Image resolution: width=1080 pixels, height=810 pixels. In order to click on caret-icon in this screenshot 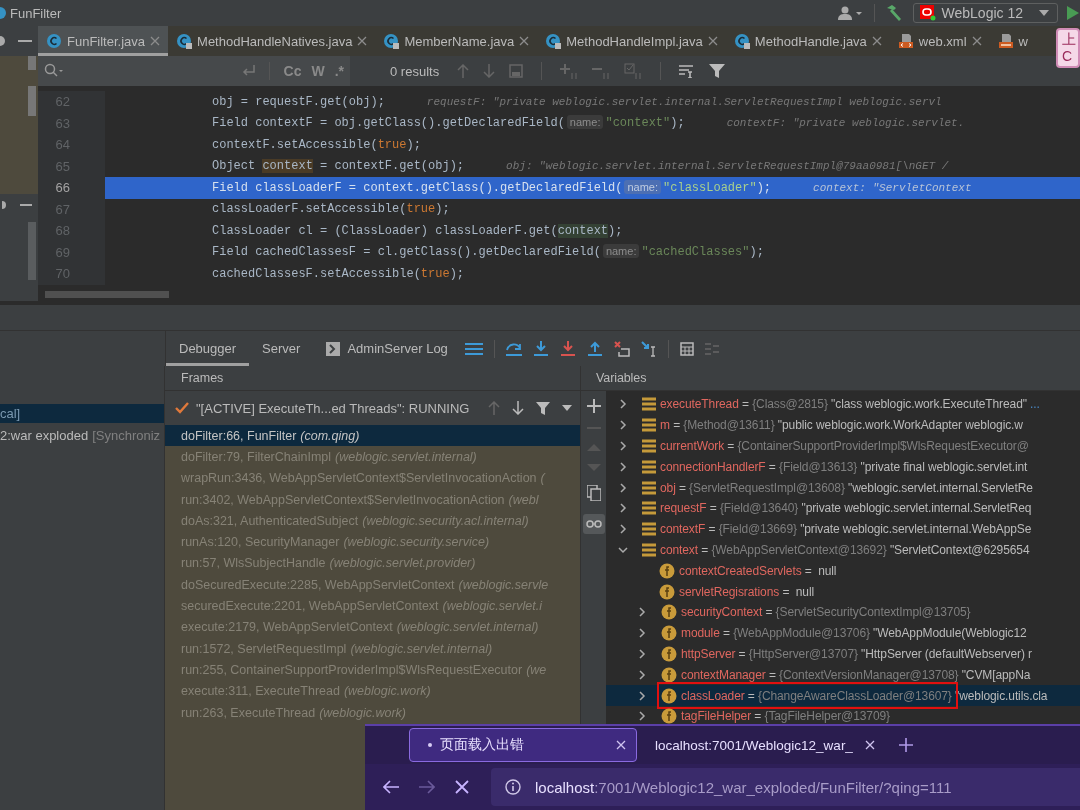, I will do `click(567, 408)`.